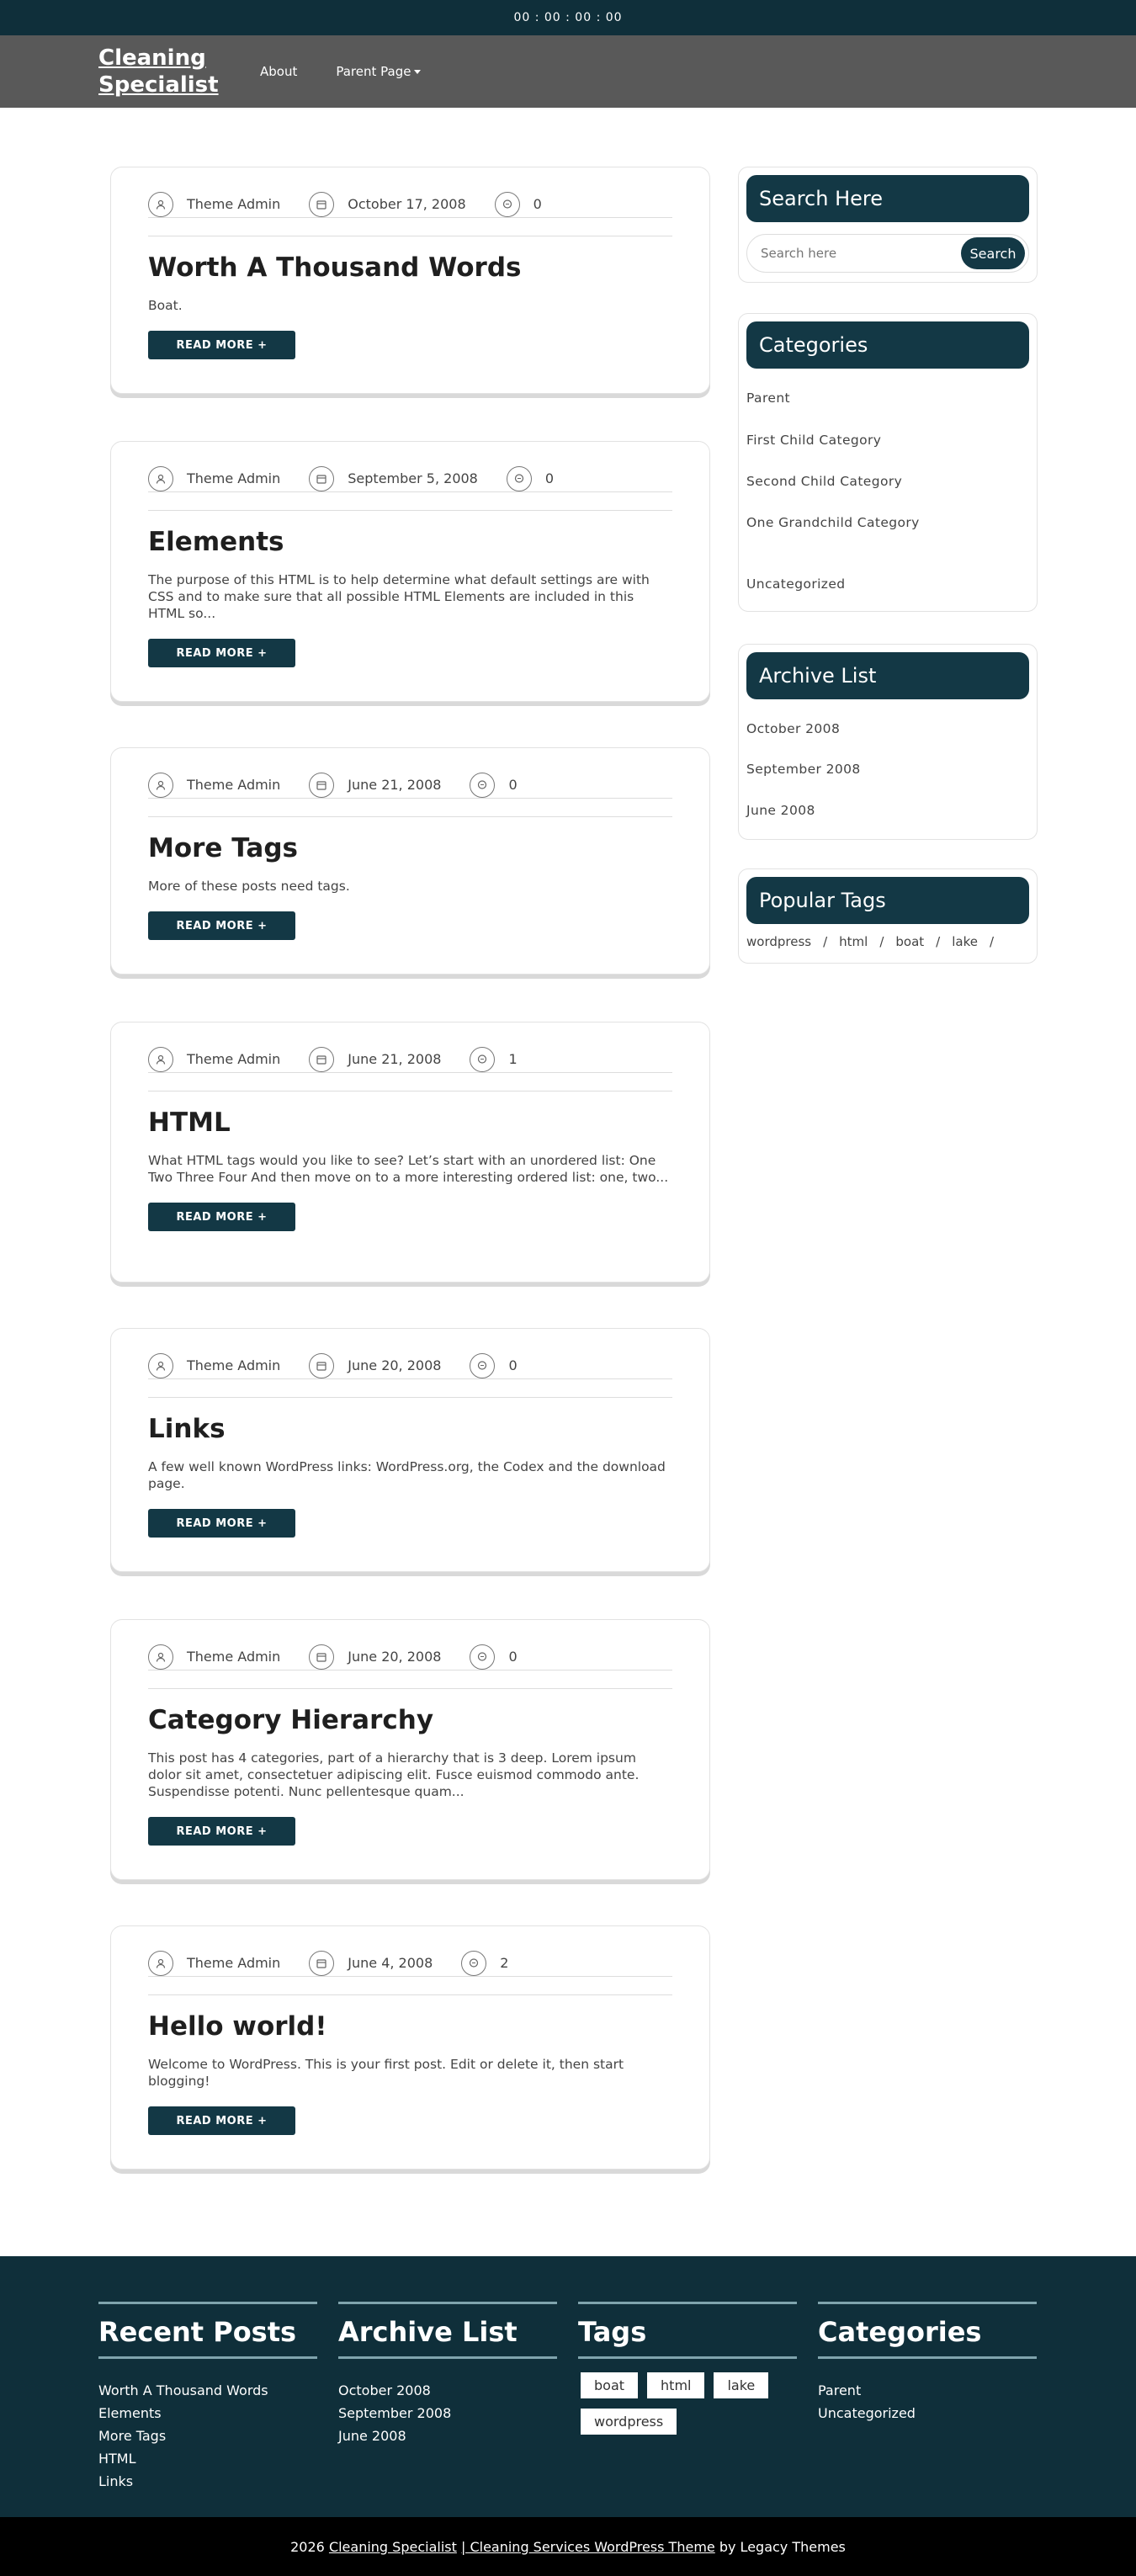  What do you see at coordinates (447, 2390) in the screenshot?
I see `footer-link: October 2008` at bounding box center [447, 2390].